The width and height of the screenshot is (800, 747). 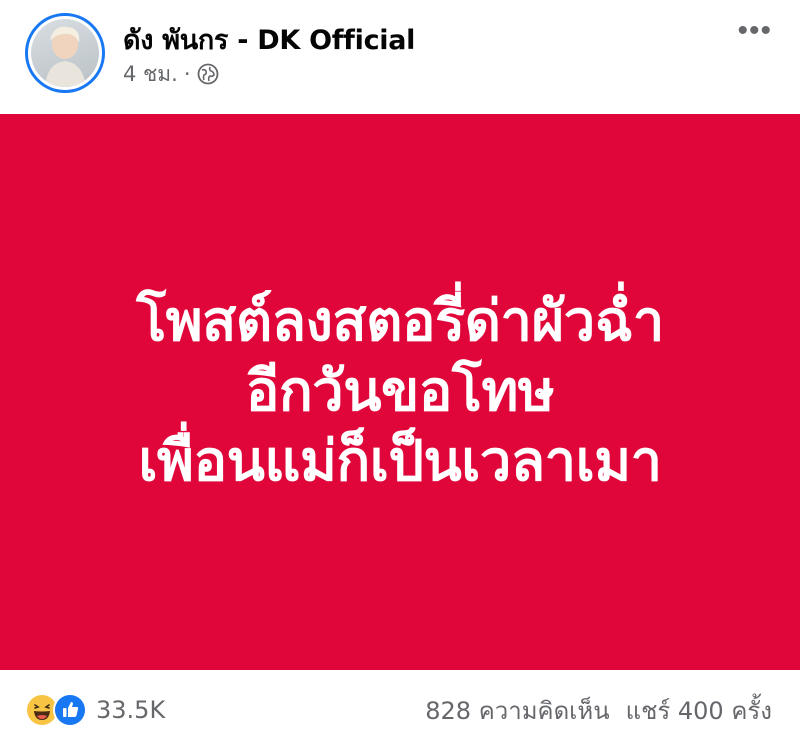 I want to click on author-avatar, so click(x=65, y=53).